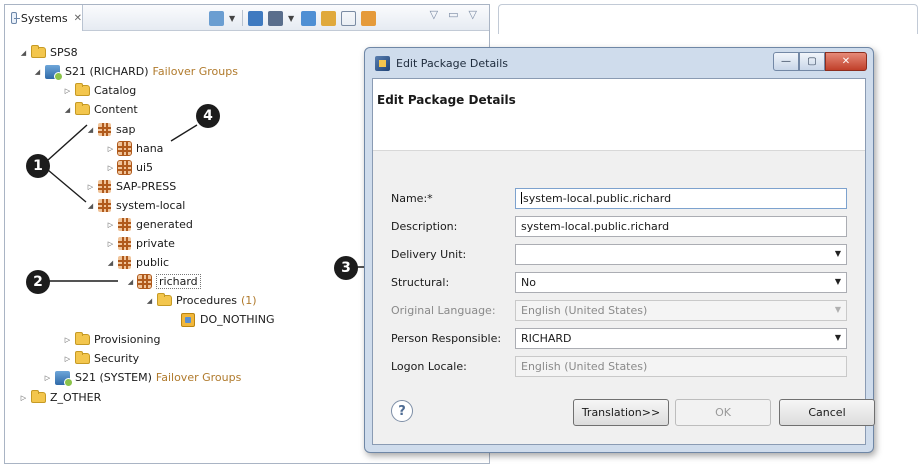 The height and width of the screenshot is (468, 922). What do you see at coordinates (681, 366) in the screenshot?
I see `logon-locale-field: English (United States)` at bounding box center [681, 366].